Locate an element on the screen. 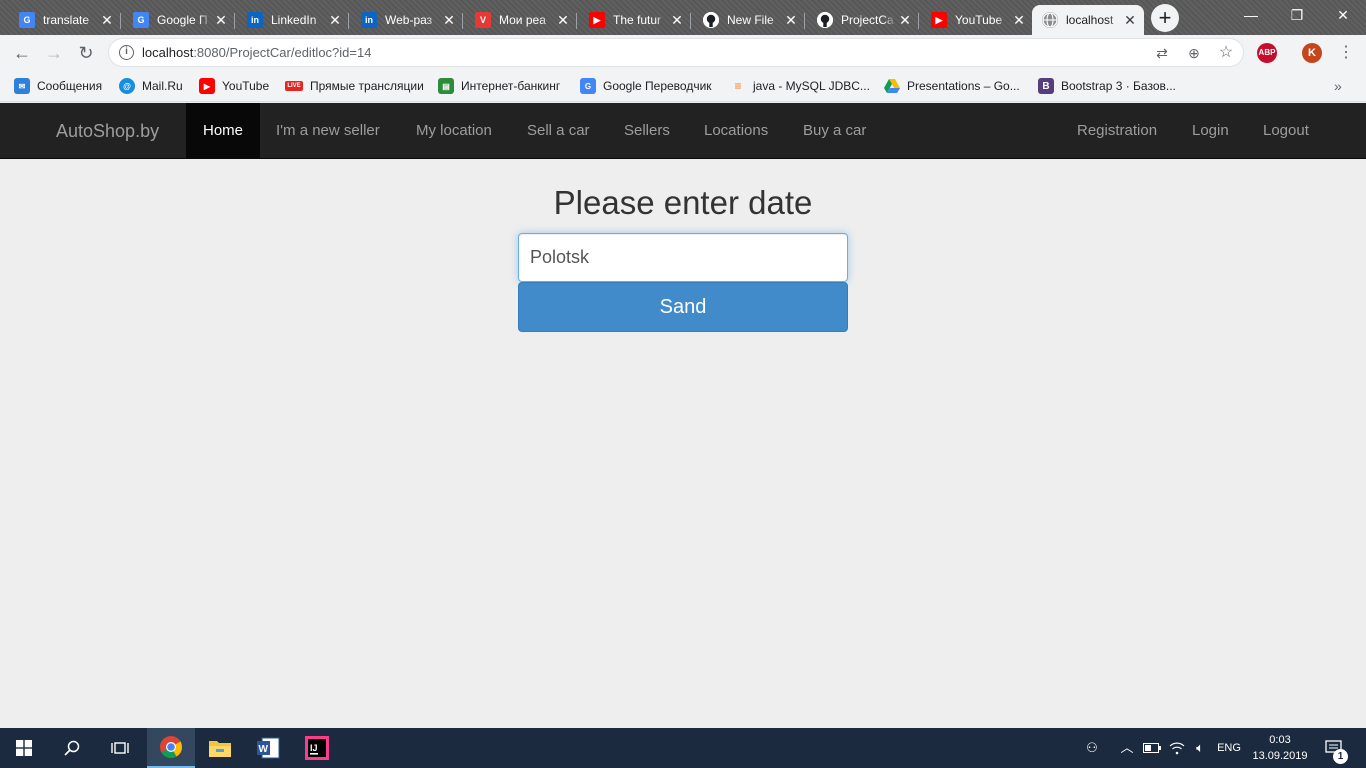  bookmark-item: ▶ YouTube is located at coordinates (234, 86).